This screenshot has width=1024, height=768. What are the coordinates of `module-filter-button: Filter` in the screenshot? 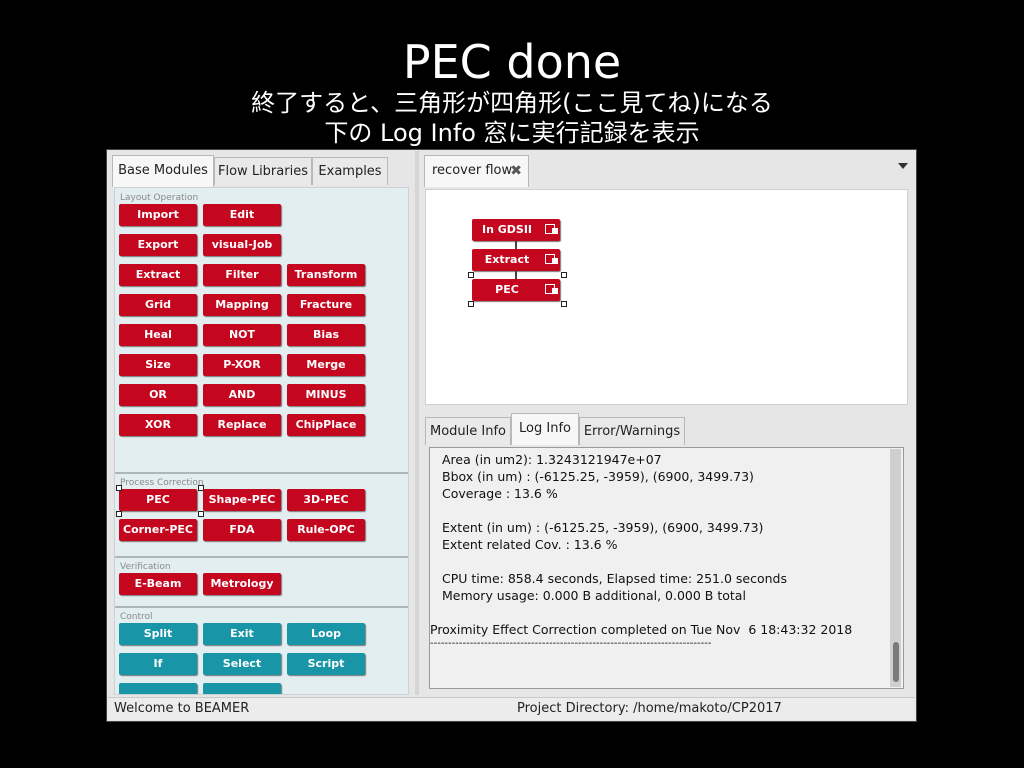 It's located at (242, 275).